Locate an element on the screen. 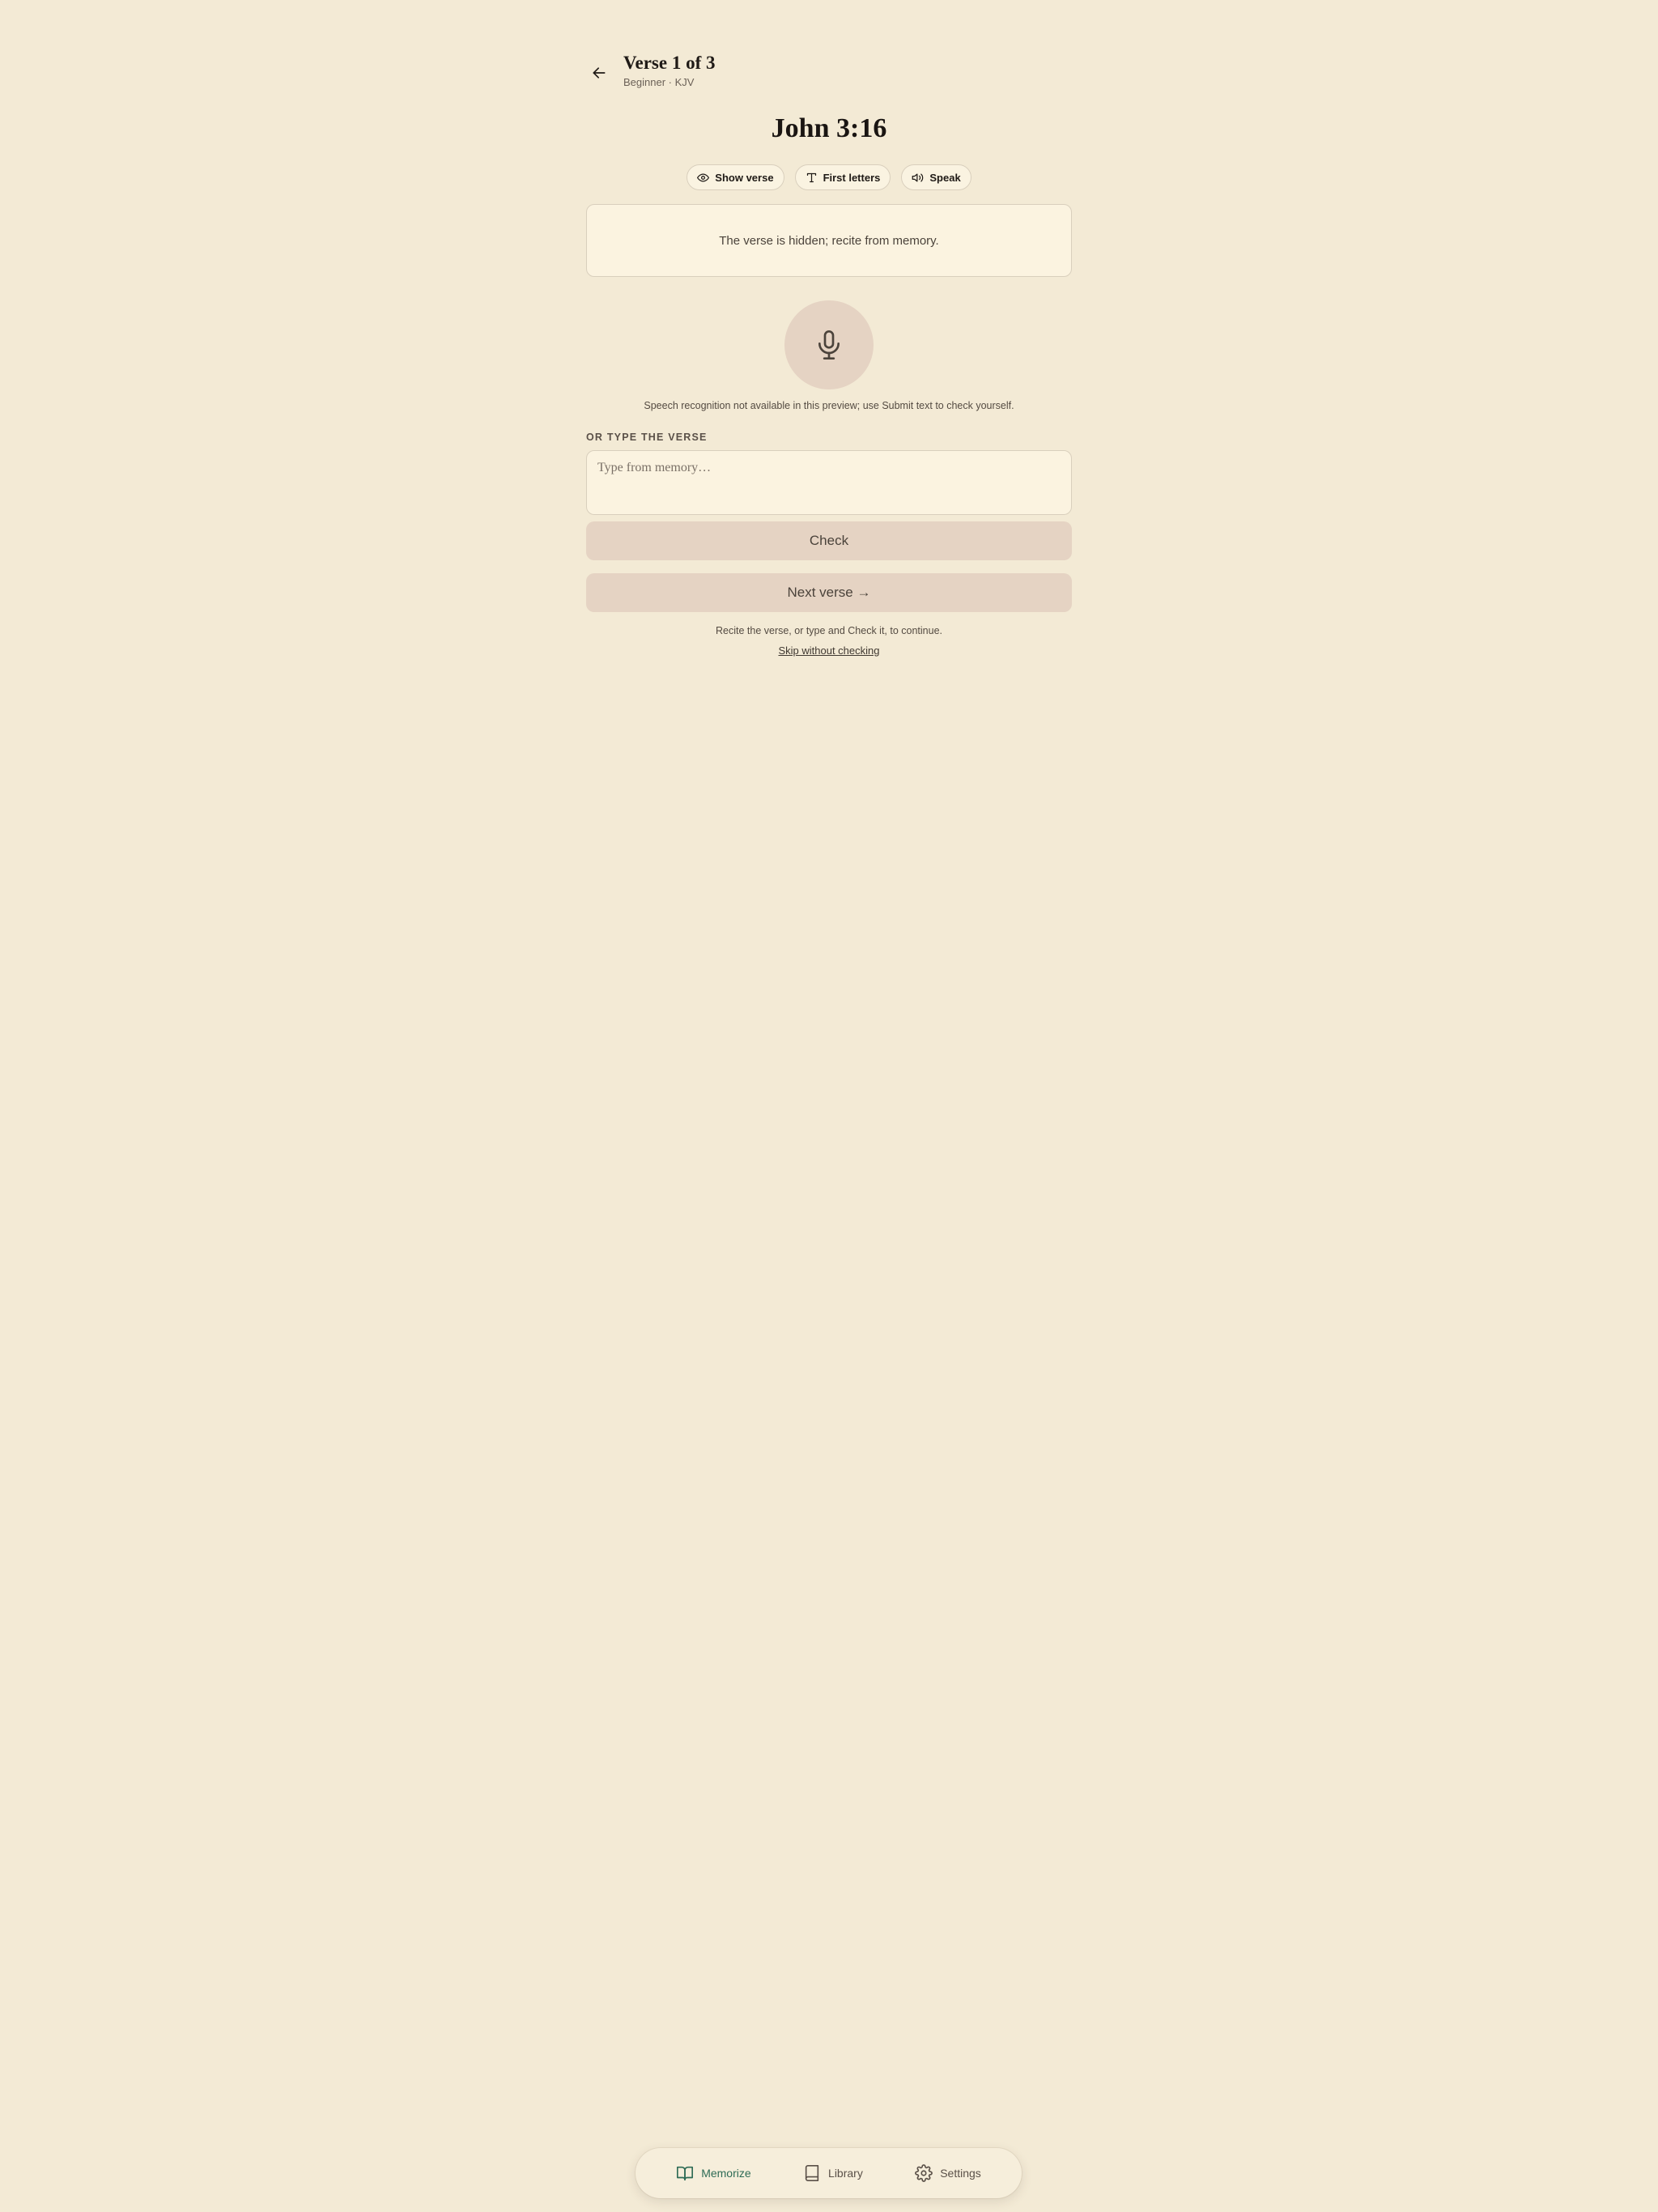 The width and height of the screenshot is (1658, 2212). hidden-verse-message: The verse is hidden; recite from memory. is located at coordinates (829, 240).